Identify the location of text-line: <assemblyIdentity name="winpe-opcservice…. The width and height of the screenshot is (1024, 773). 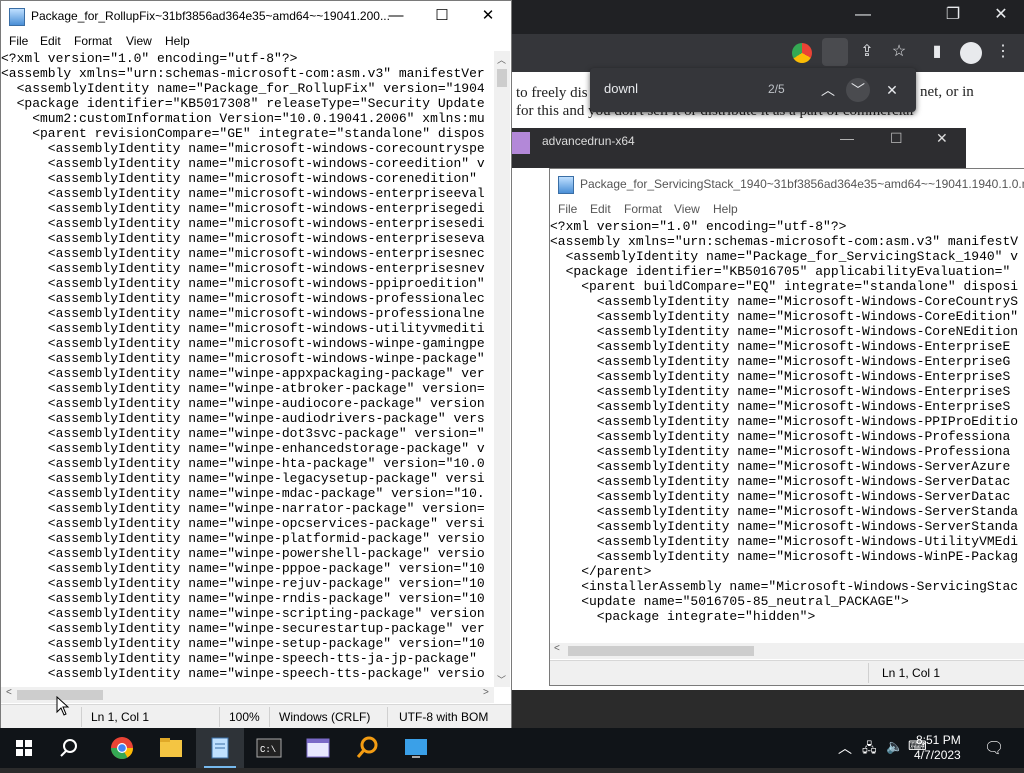
(243, 523).